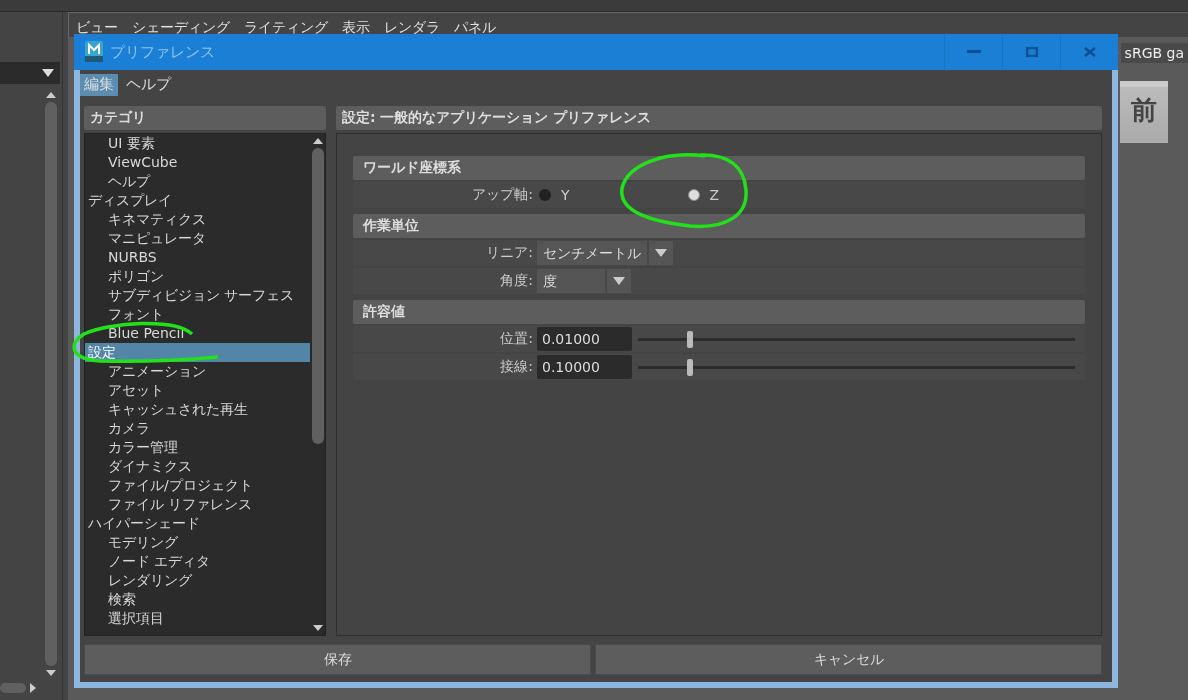 The height and width of the screenshot is (700, 1188). What do you see at coordinates (197, 257) in the screenshot?
I see `category-item: NURBS` at bounding box center [197, 257].